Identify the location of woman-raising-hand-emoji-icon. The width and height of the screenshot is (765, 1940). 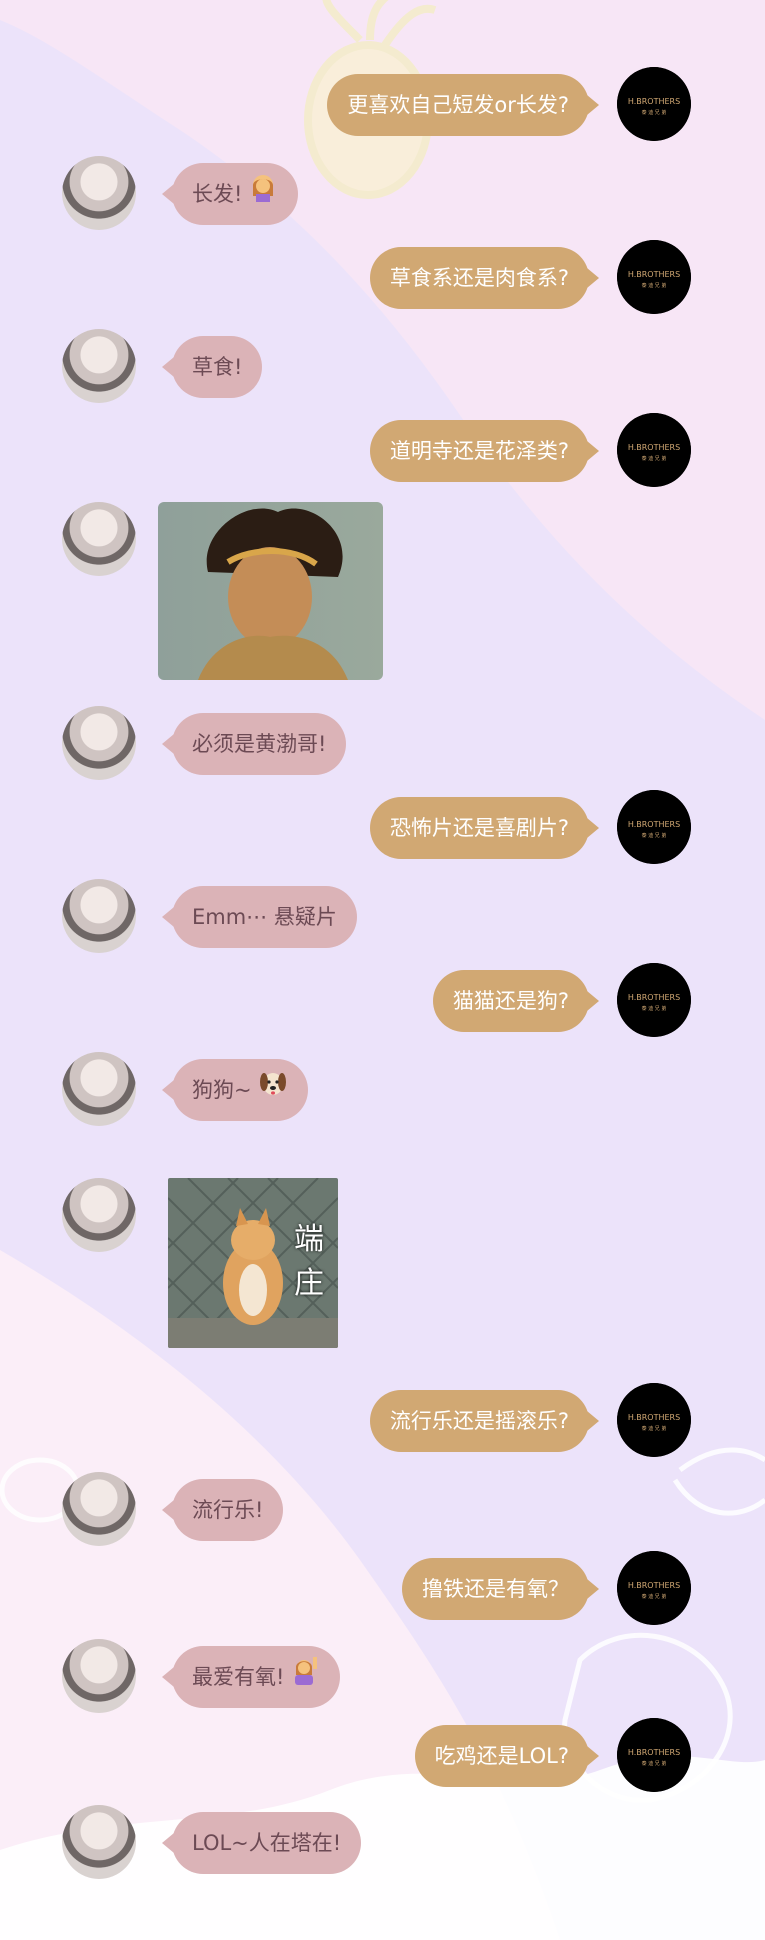
(305, 1678).